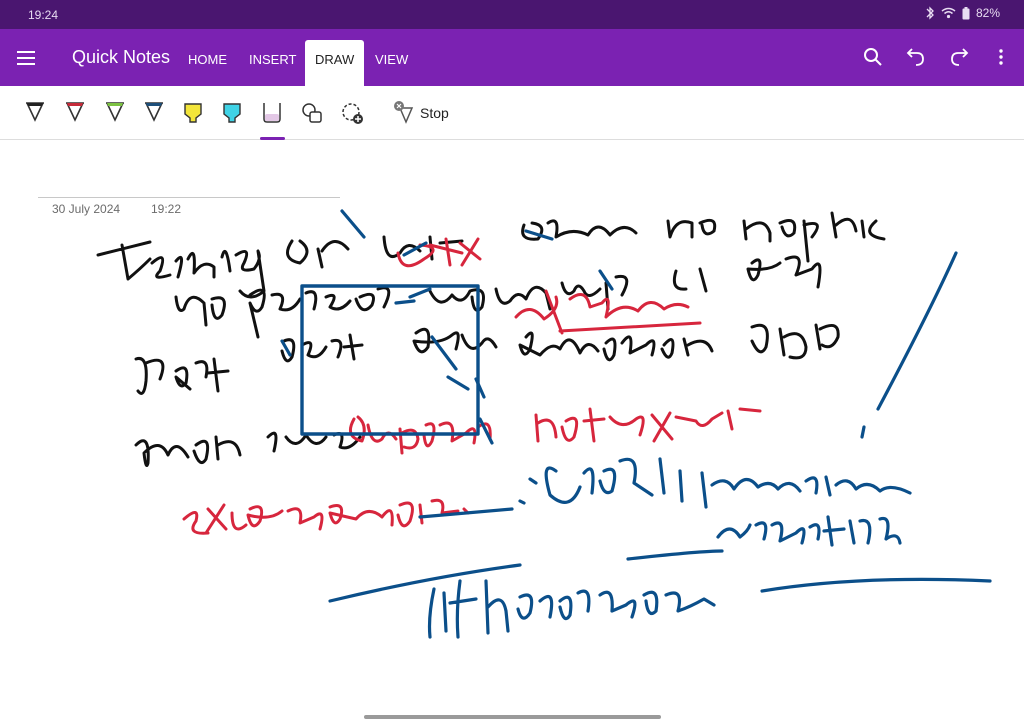 The height and width of the screenshot is (724, 1024). I want to click on battery-level: 82%, so click(987, 13).